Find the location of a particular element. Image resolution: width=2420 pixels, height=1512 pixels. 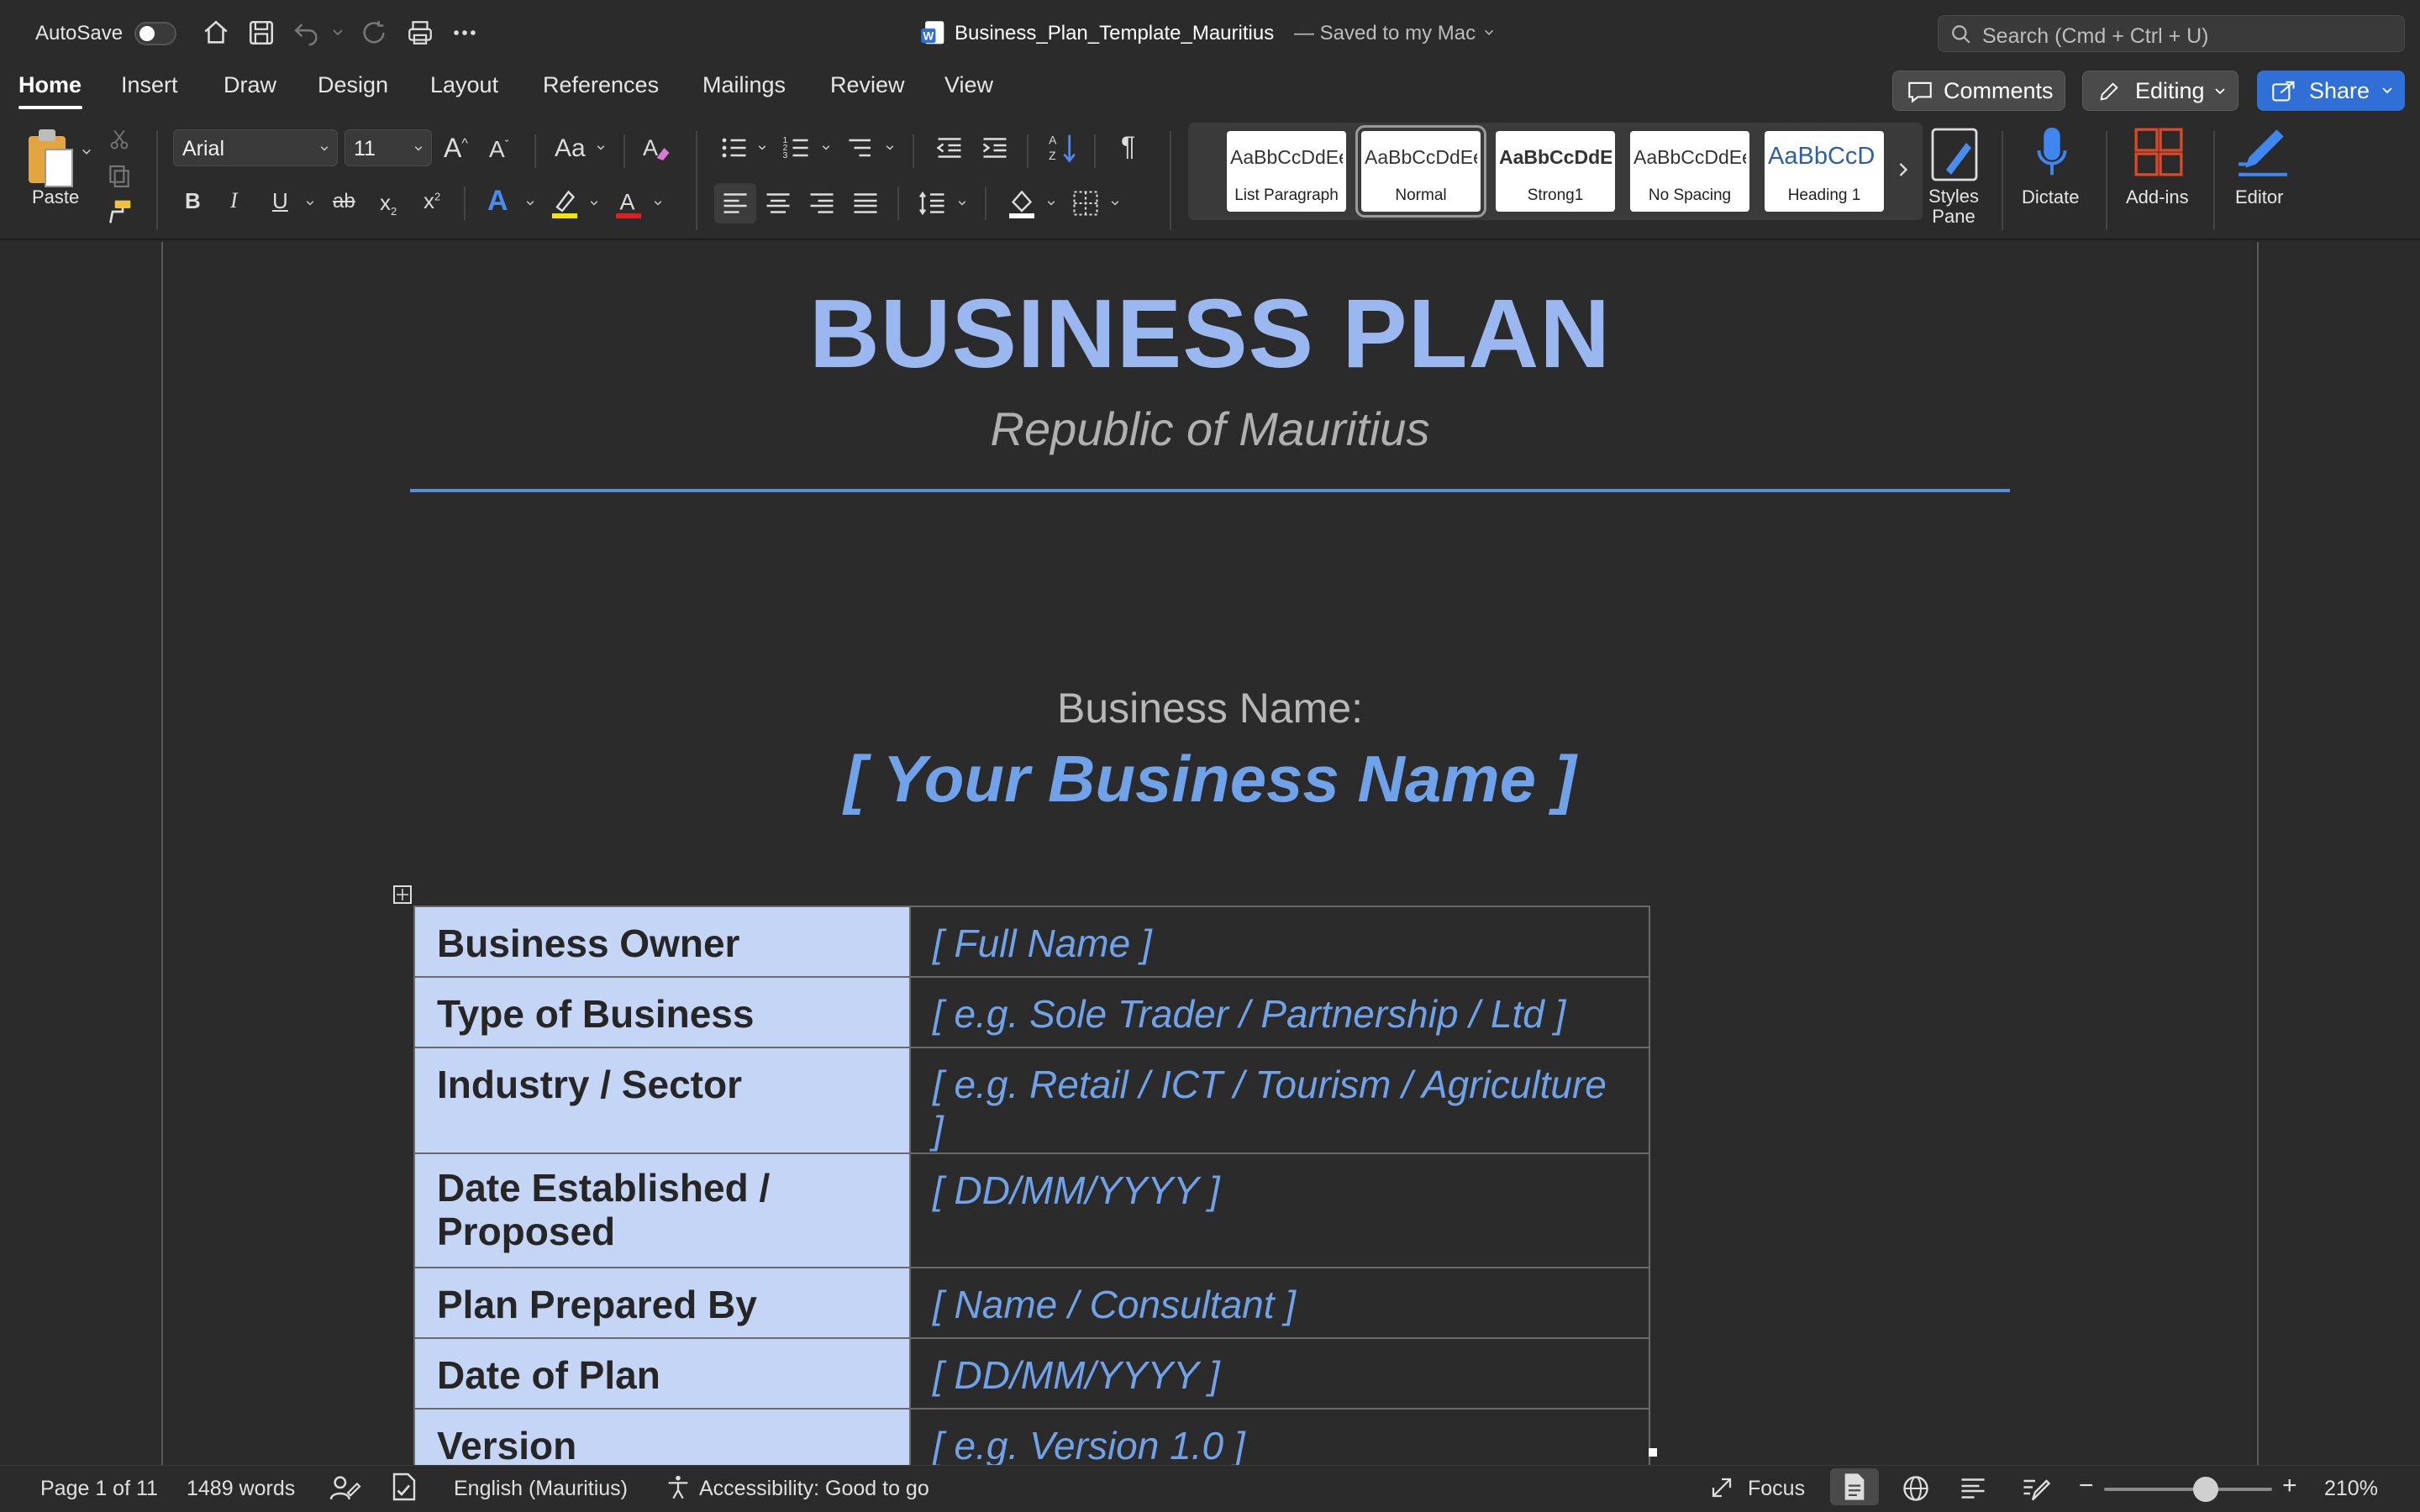

underline-chevron-icon is located at coordinates (310, 203).